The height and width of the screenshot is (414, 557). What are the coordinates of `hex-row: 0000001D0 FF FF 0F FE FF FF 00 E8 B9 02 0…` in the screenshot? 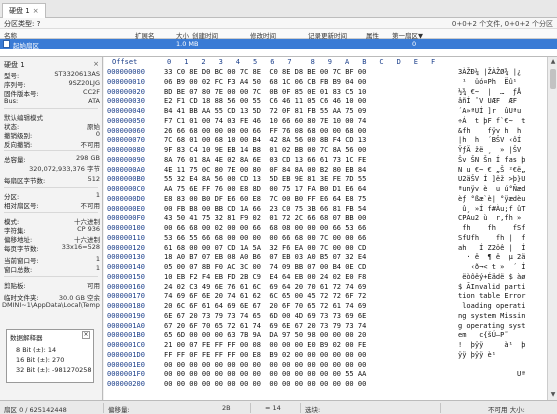 It's located at (325, 356).